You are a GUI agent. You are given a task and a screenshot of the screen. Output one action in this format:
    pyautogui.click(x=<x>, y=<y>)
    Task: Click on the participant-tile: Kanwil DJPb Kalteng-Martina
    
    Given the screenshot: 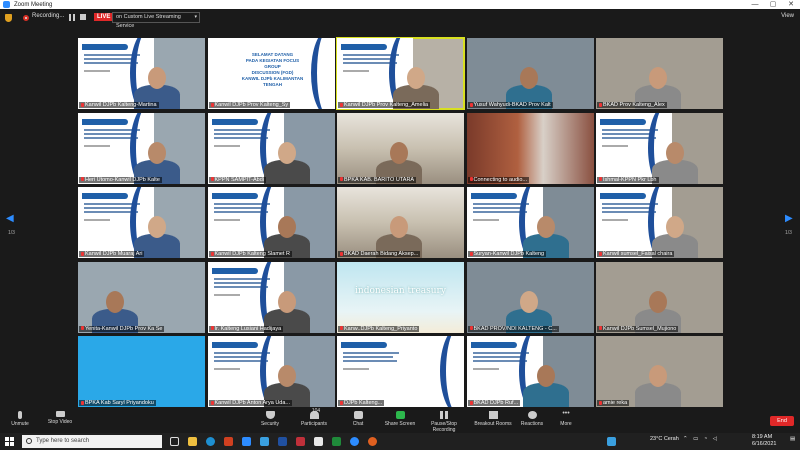 What is the action you would take?
    pyautogui.click(x=141, y=73)
    